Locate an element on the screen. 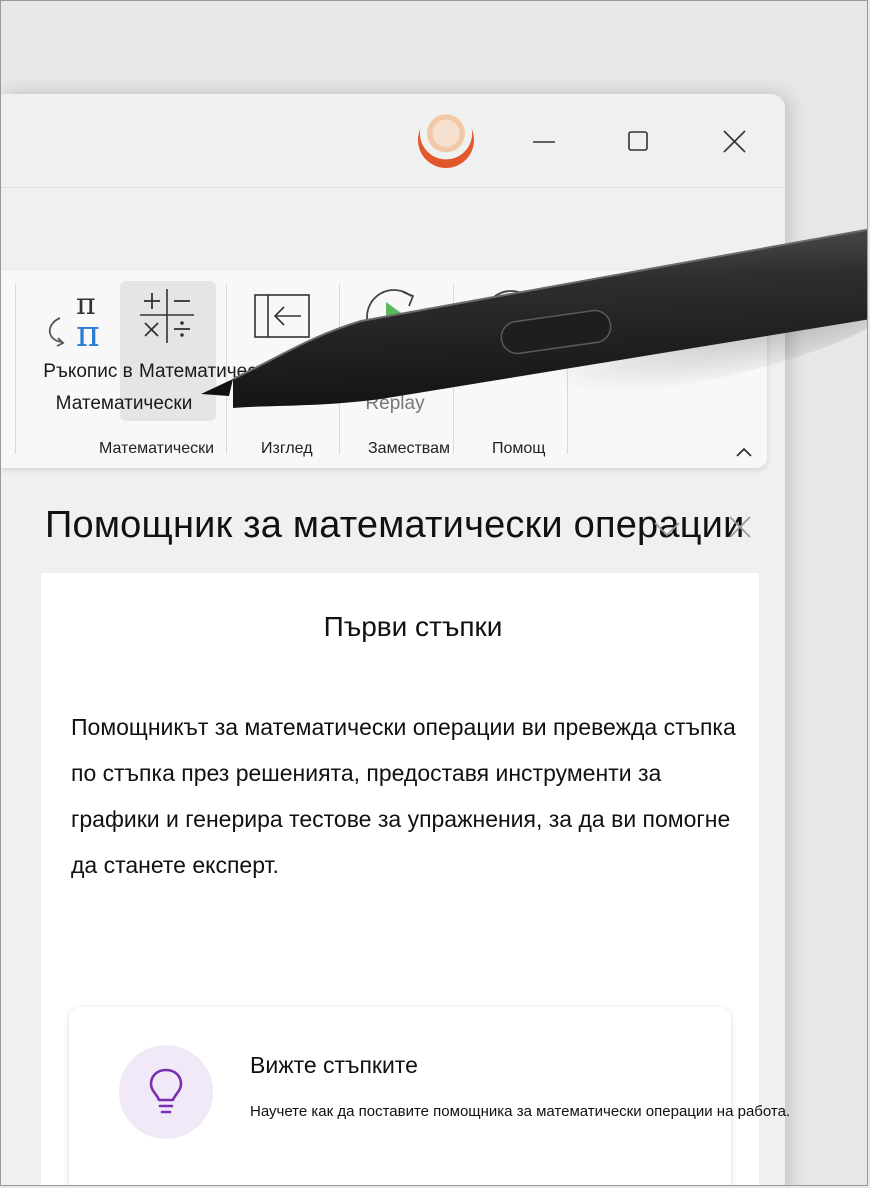 Image resolution: width=870 pixels, height=1188 pixels. group-replace: Замествам is located at coordinates (409, 448).